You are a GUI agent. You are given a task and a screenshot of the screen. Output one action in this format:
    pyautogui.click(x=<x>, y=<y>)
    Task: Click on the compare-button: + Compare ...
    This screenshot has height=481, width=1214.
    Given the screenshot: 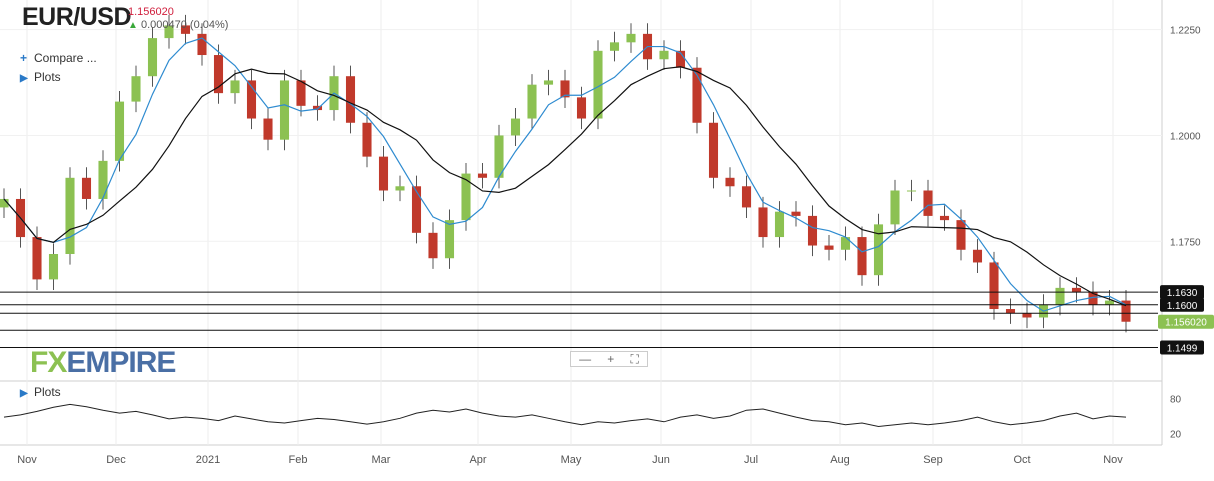 What is the action you would take?
    pyautogui.click(x=58, y=58)
    